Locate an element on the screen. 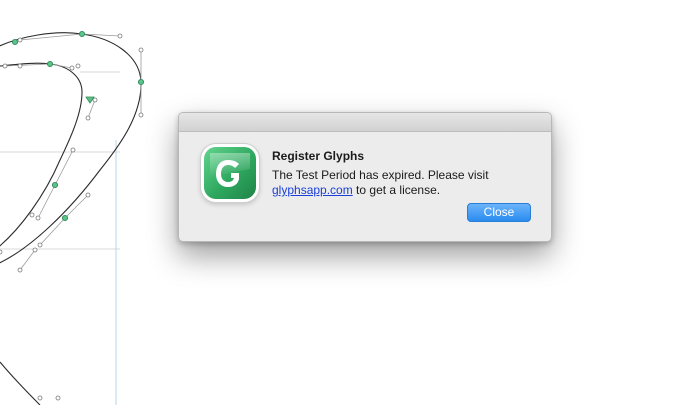 The width and height of the screenshot is (690, 405). glyphsapp-link: glyphsapp.com is located at coordinates (312, 190).